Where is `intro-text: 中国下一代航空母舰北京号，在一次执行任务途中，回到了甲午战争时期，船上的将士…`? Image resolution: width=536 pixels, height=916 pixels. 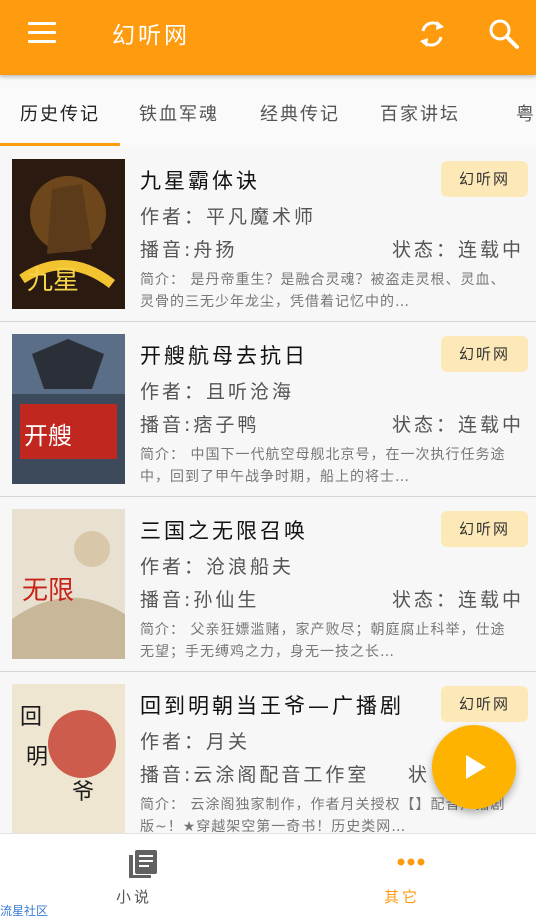
intro-text: 中国下一代航空母舰北京号，在一次执行任务途中，回到了甲午战争时期，船上的将士… is located at coordinates (323, 466).